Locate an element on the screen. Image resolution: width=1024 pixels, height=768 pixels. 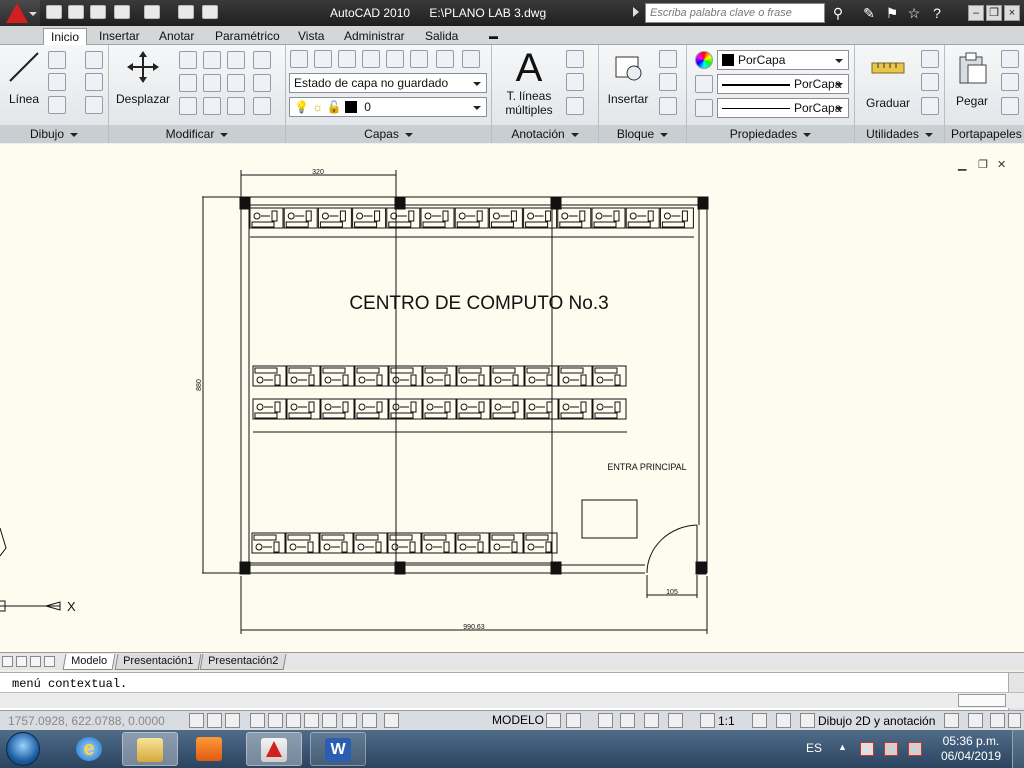
annotation-scale-icon is located at coordinates (707, 720).